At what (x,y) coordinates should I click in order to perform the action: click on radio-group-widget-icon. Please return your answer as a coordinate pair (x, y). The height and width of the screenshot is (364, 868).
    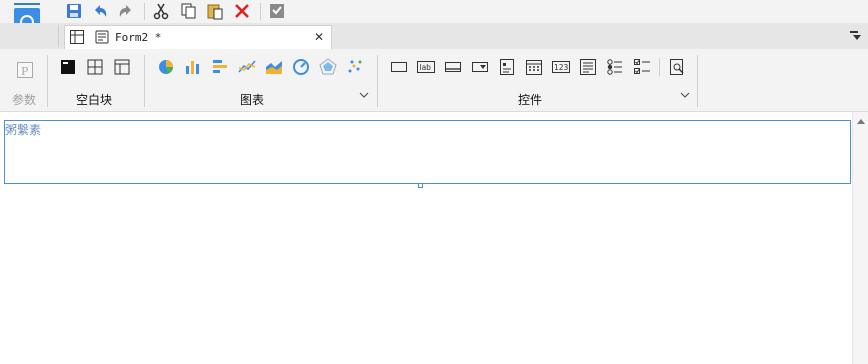
    Looking at the image, I should click on (615, 67).